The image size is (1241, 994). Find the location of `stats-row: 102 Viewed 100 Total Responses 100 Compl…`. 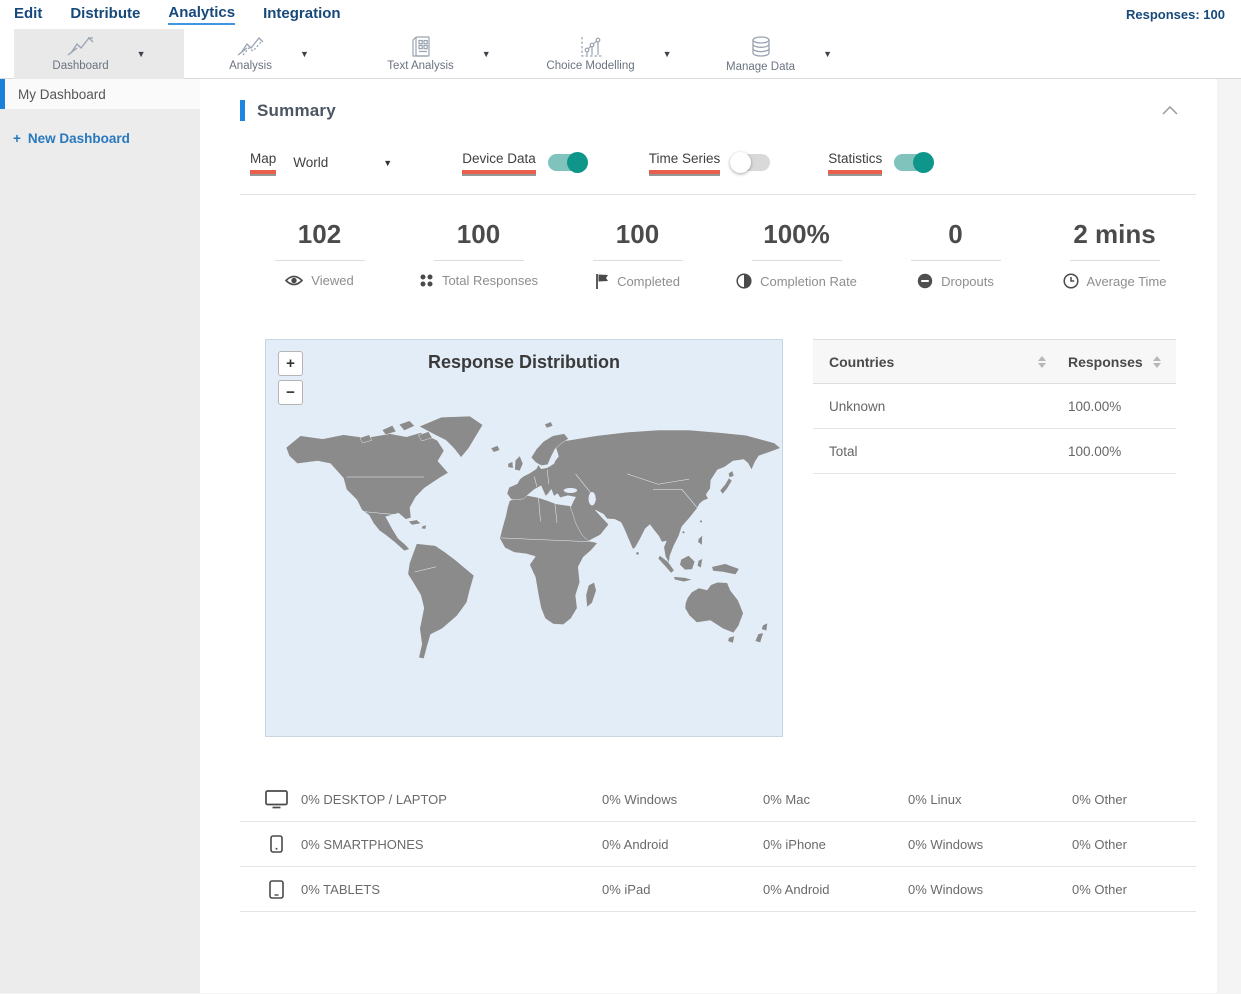

stats-row: 102 Viewed 100 Total Responses 100 Compl… is located at coordinates (718, 254).